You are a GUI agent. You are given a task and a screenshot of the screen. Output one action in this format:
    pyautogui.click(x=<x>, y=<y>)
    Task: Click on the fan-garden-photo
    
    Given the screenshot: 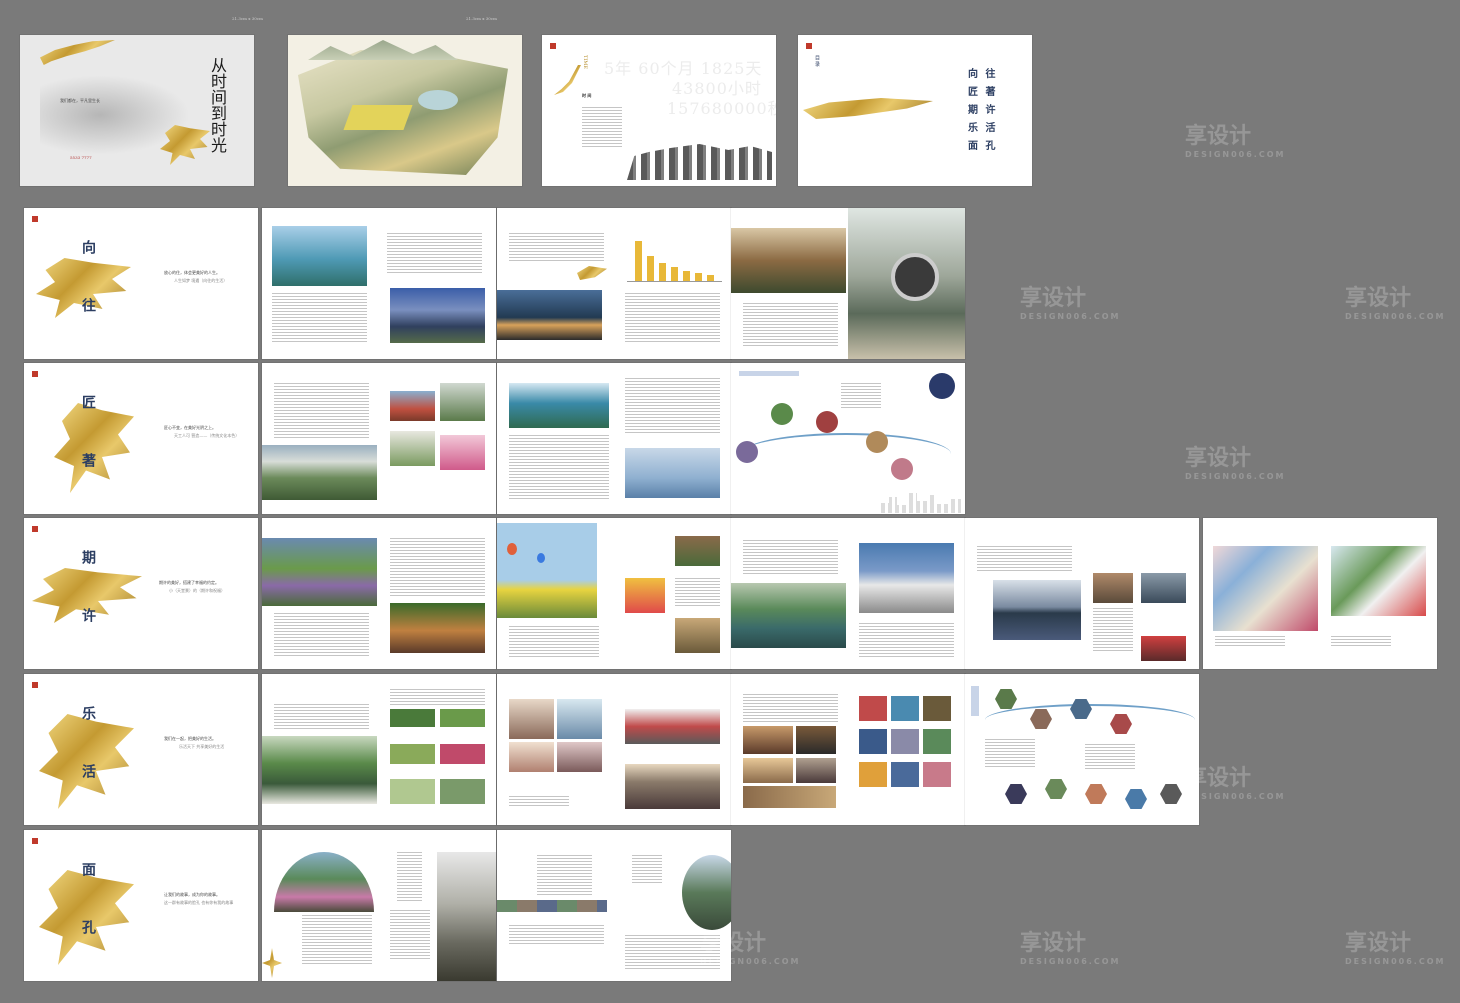 What is the action you would take?
    pyautogui.click(x=324, y=882)
    